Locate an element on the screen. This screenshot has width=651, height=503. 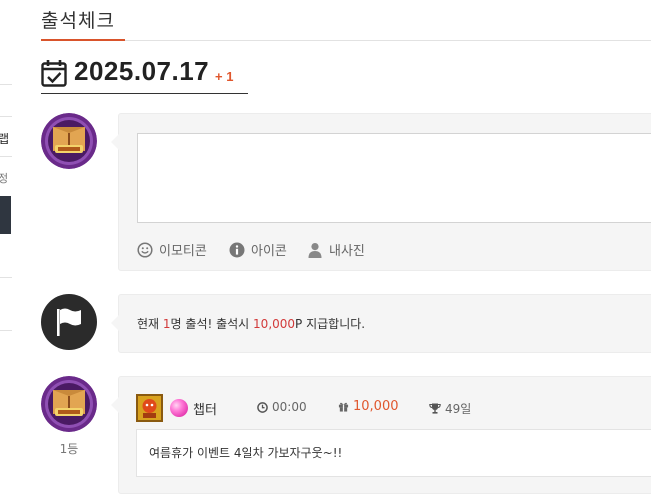
icon-label: 아이콘 is located at coordinates (269, 251).